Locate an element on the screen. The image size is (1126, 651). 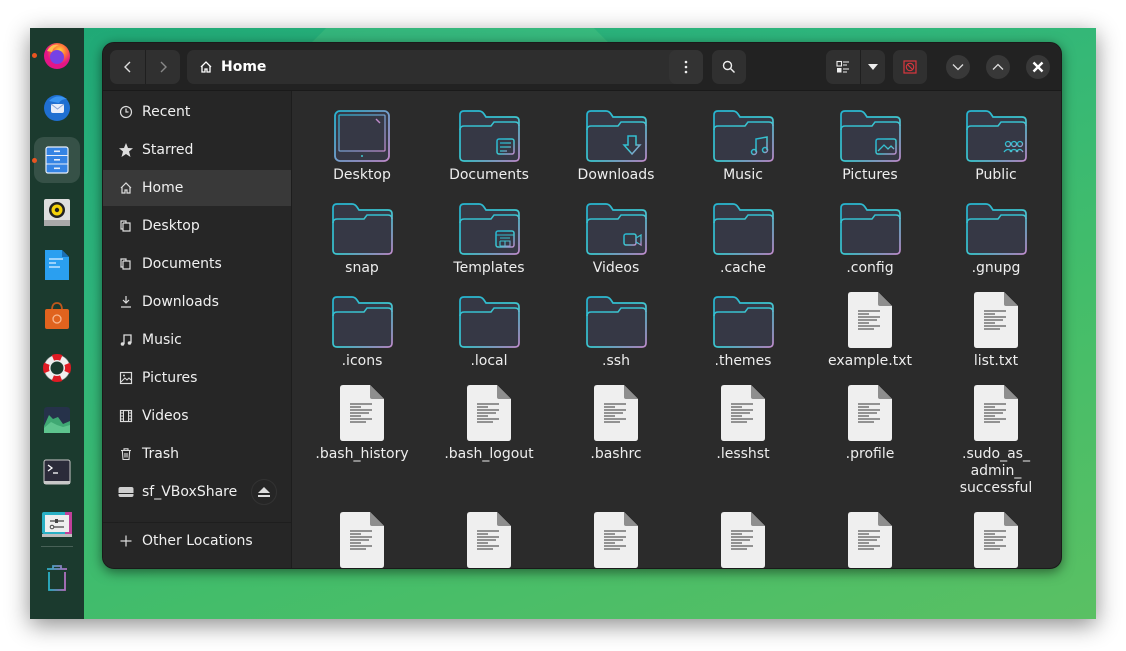
folder-item: .icons is located at coordinates (362, 329).